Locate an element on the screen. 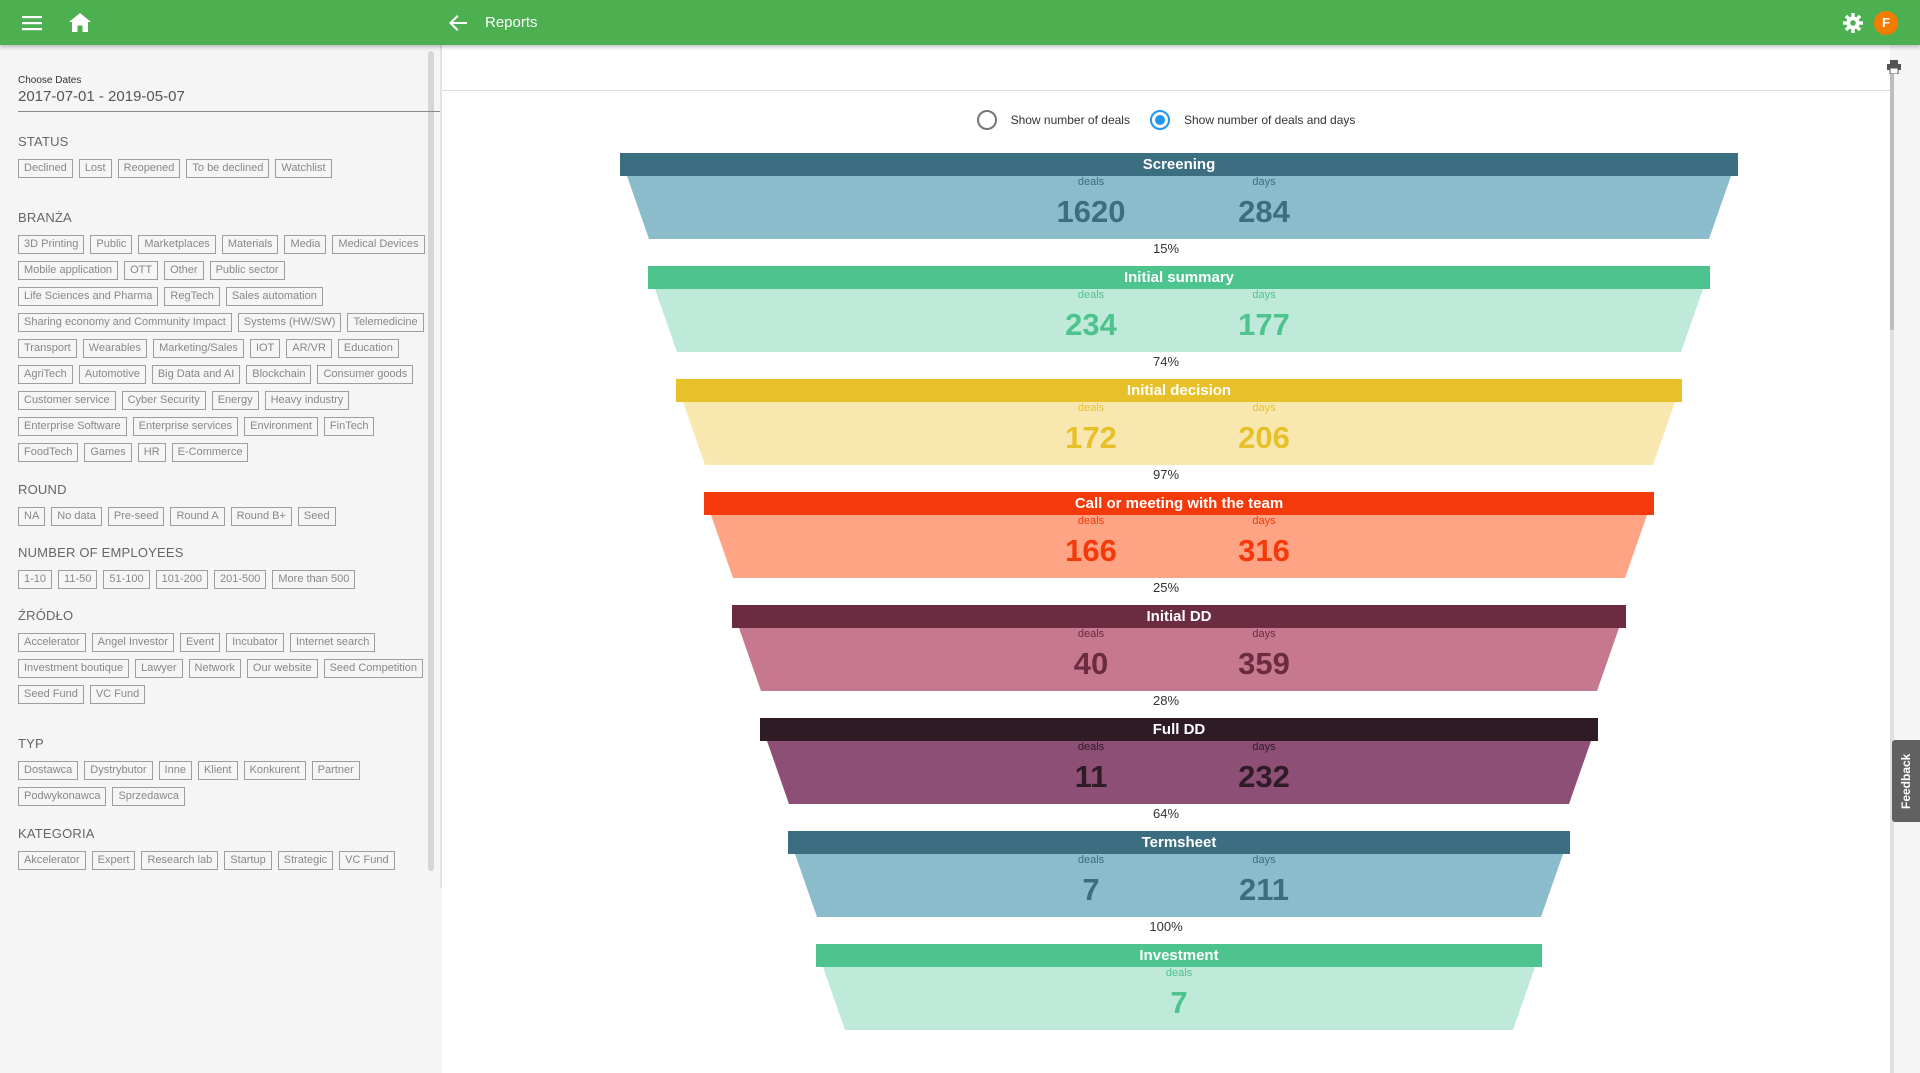 The width and height of the screenshot is (1920, 1073). filter-chip: Internet search is located at coordinates (332, 642).